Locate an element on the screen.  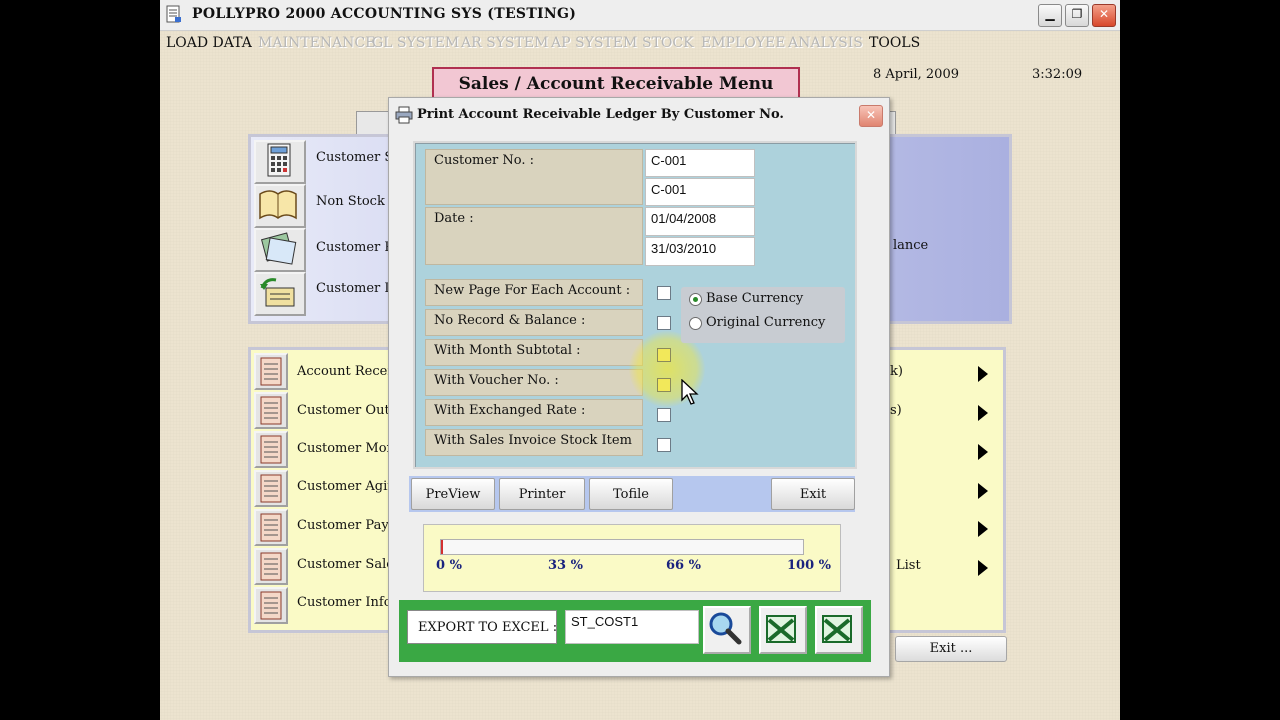
progress-marker is located at coordinates (442, 547).